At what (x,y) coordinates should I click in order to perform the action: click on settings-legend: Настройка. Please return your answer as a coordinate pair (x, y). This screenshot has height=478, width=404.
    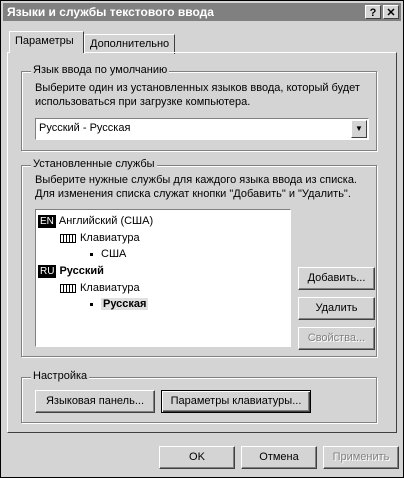
    Looking at the image, I should click on (60, 376).